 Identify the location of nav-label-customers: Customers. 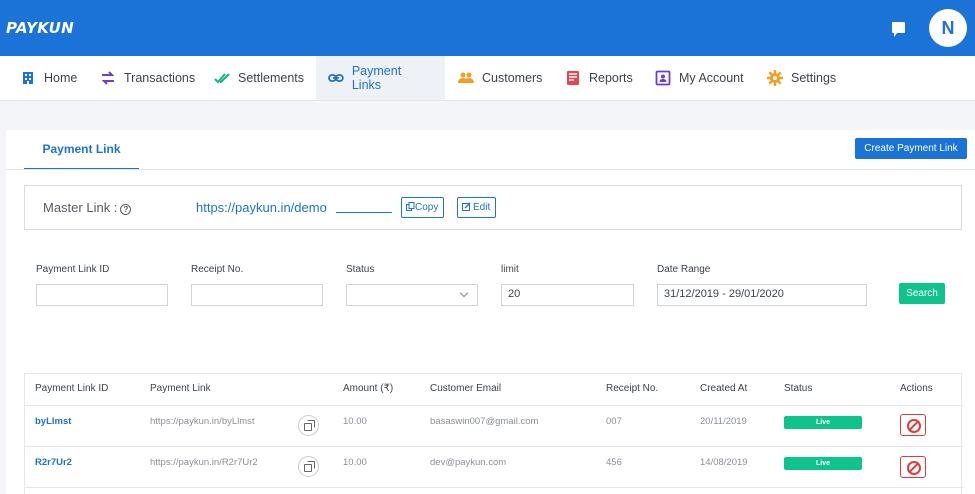
(512, 78).